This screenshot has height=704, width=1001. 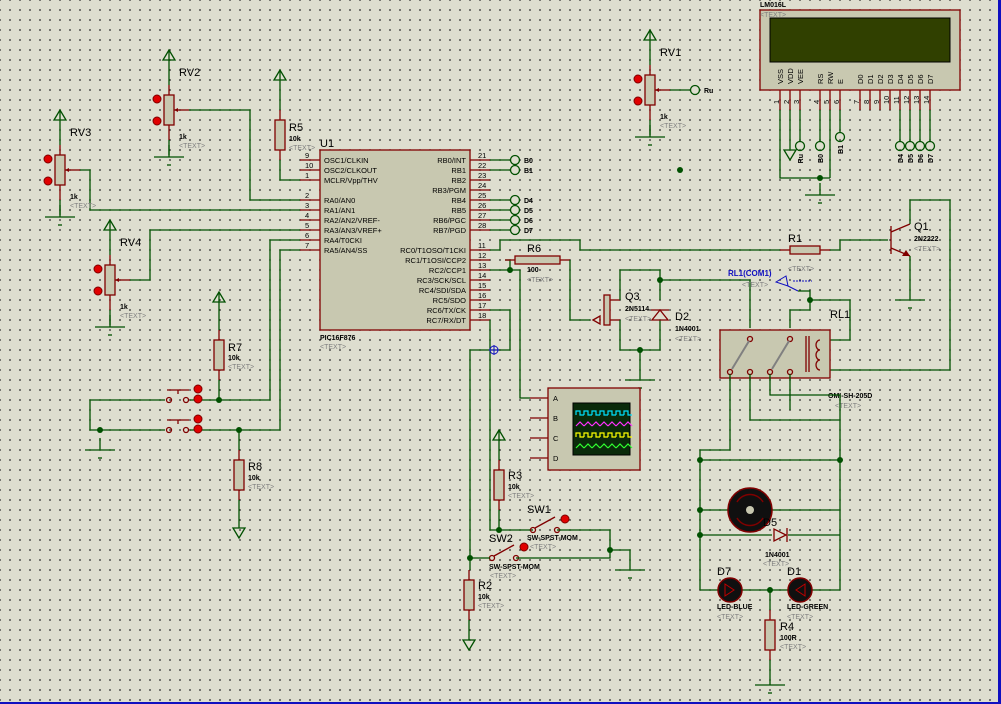 I want to click on rl1-ref-label: RL1, so click(x=840, y=315).